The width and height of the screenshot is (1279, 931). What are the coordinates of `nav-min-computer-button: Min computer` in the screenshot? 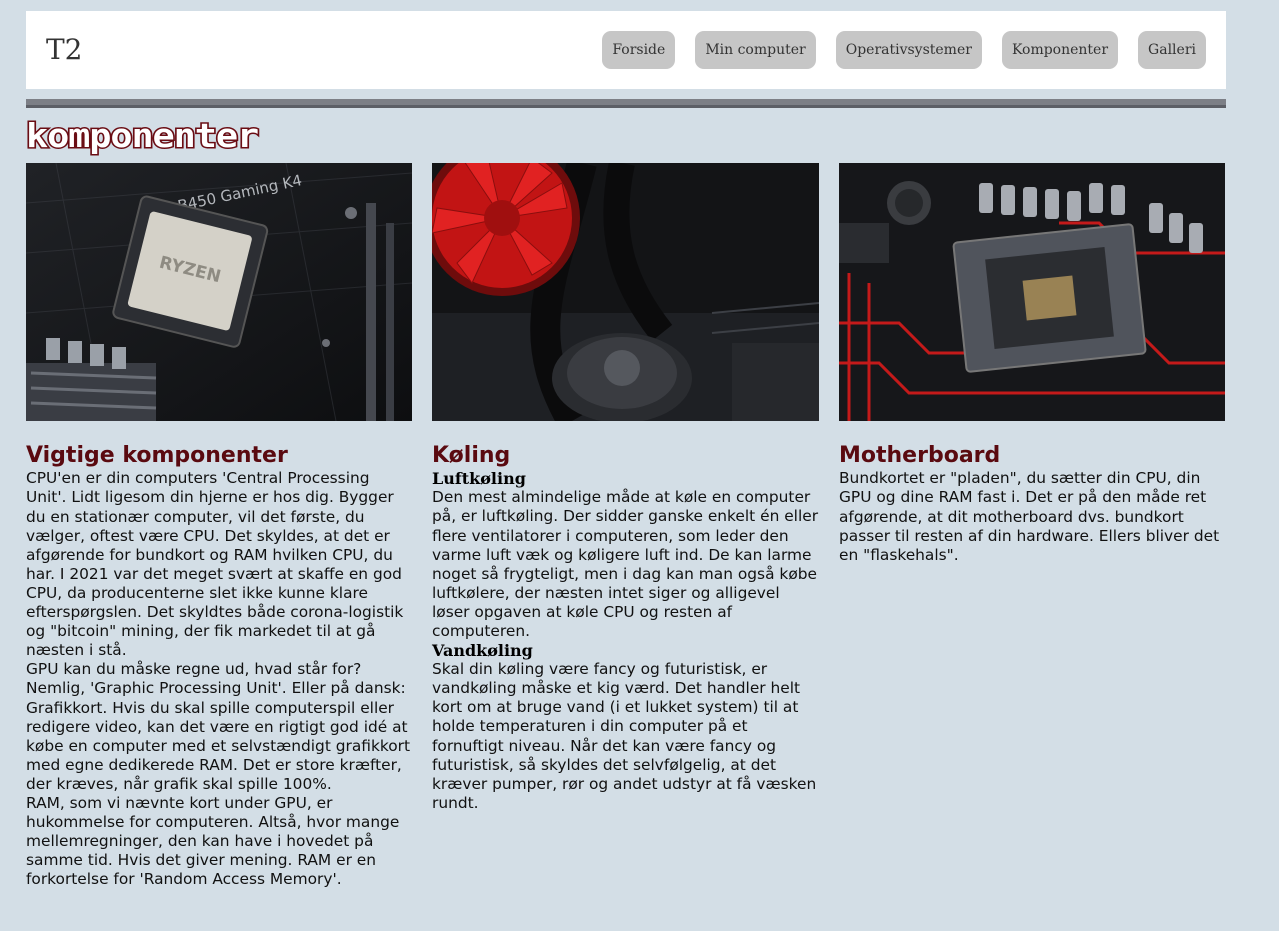 It's located at (755, 50).